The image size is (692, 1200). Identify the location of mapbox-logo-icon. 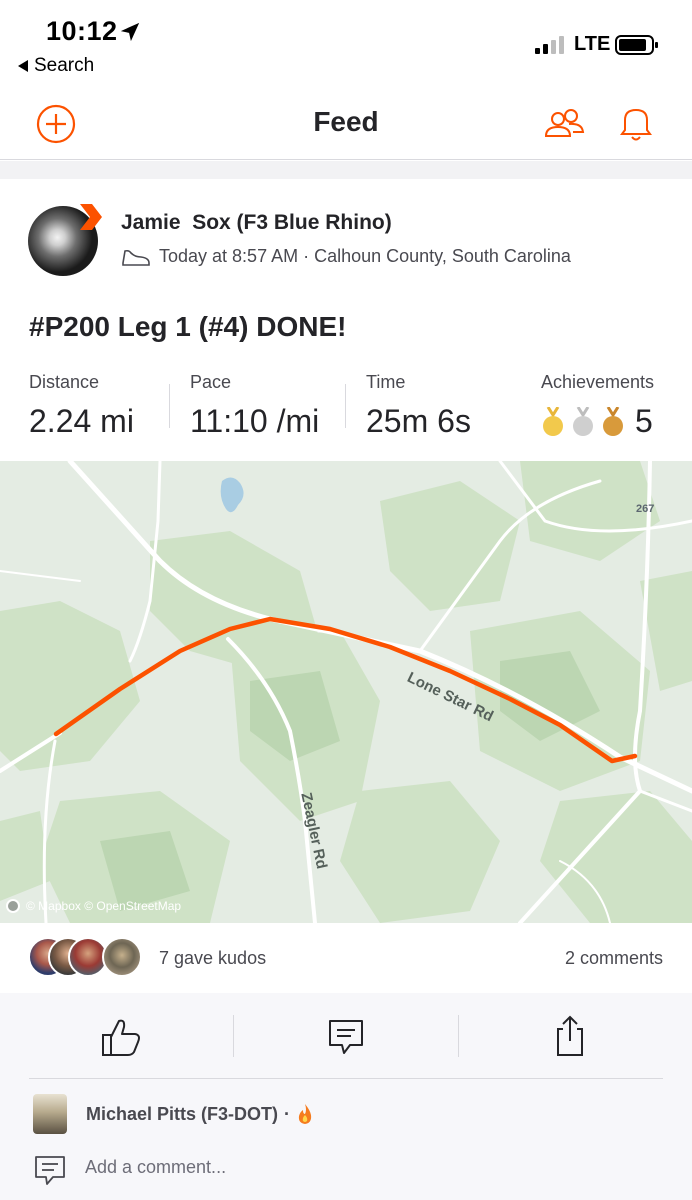
(13, 906).